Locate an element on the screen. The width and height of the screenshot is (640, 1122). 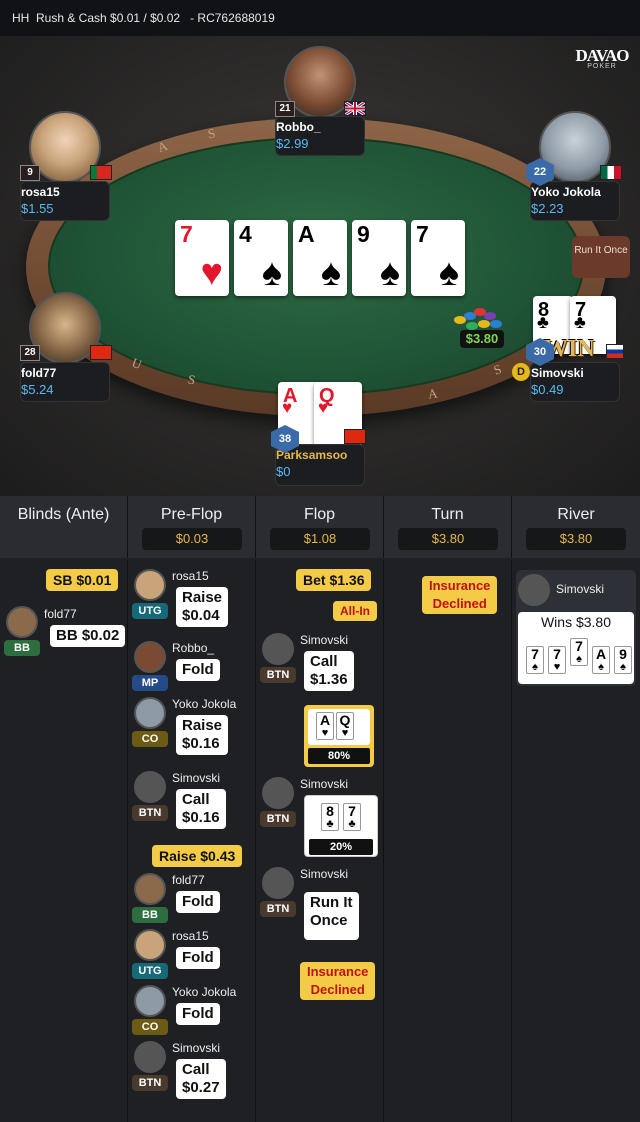
wins-amount: Wins $3.80 is located at coordinates (576, 622).